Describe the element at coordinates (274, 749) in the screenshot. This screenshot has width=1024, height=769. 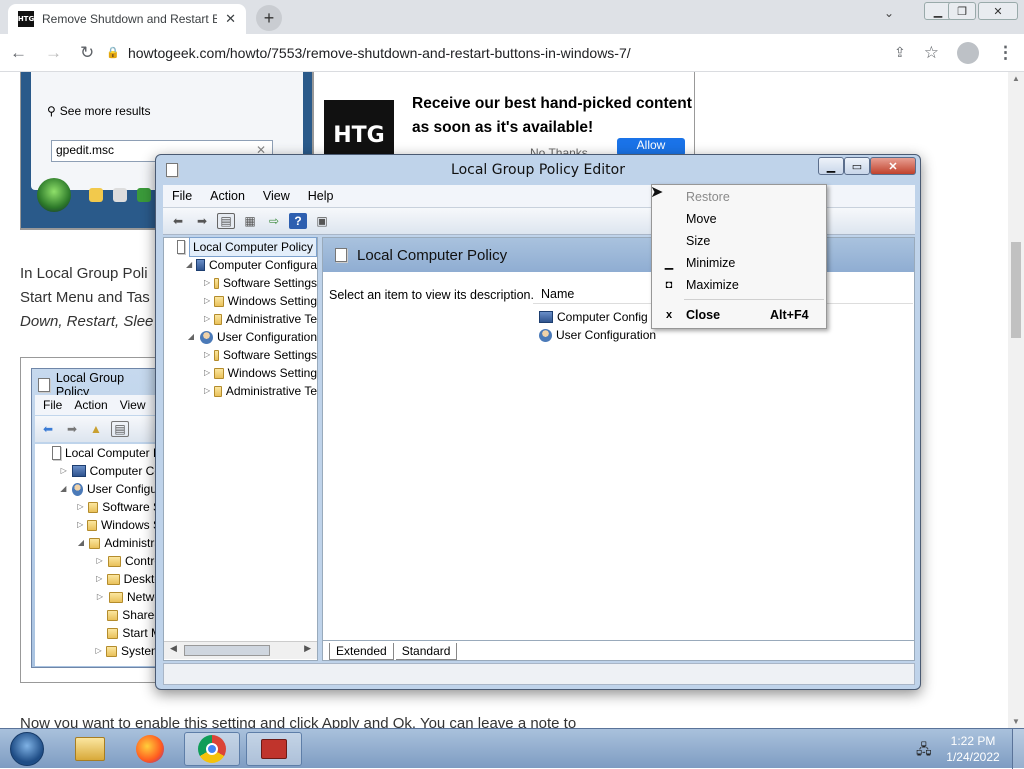
I see `toolbox-taskbar-icon` at that location.